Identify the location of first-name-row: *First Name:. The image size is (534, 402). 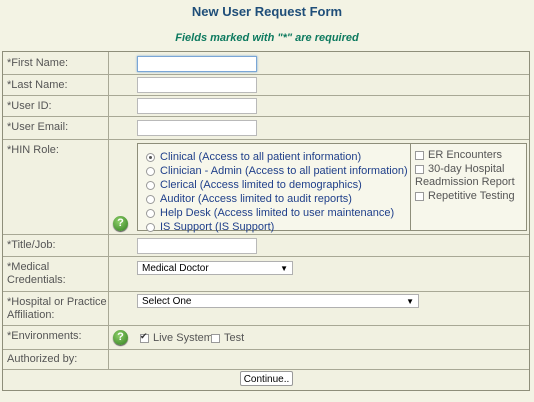
(266, 63).